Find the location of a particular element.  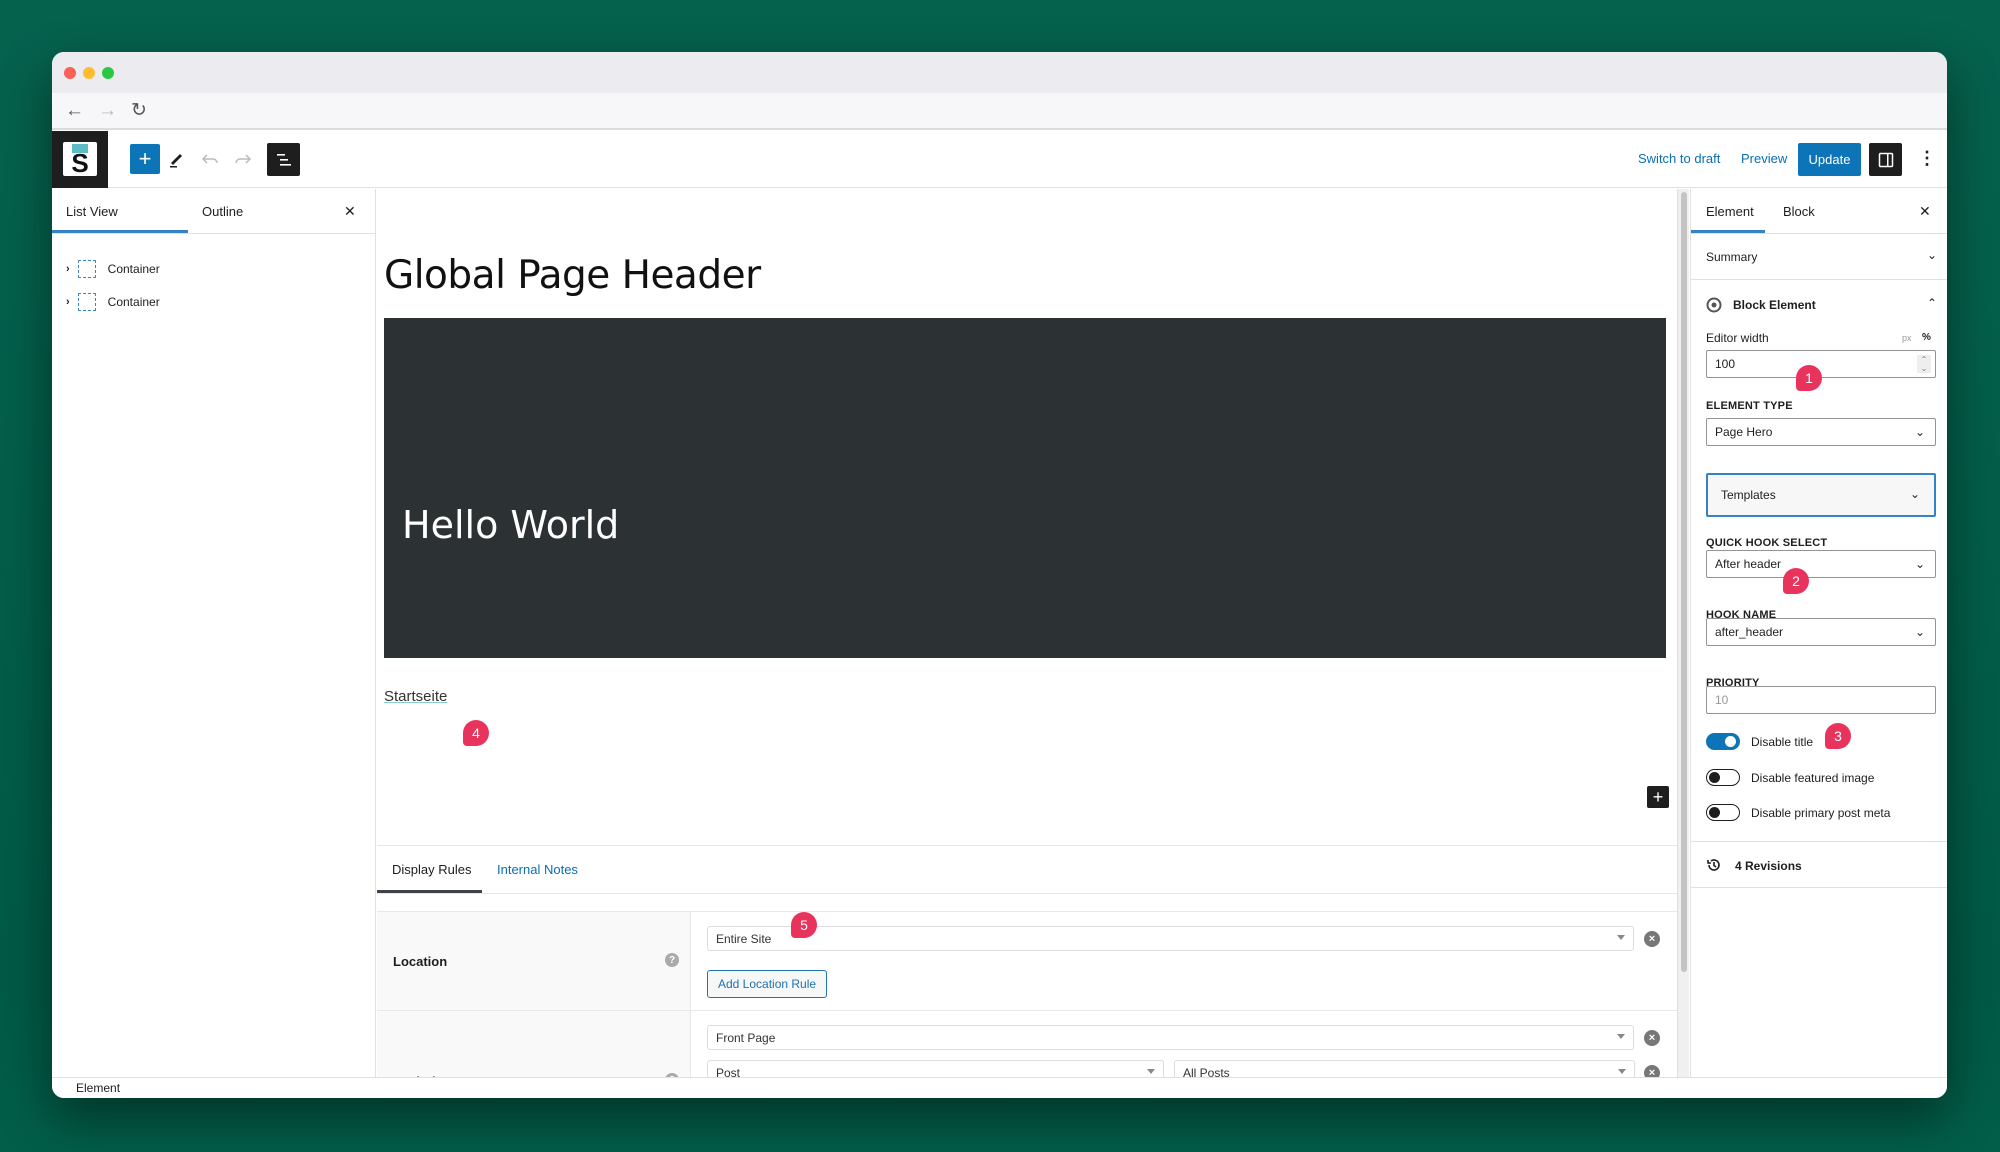

spinner-icon: ⌃ ⌄ is located at coordinates (1924, 364).